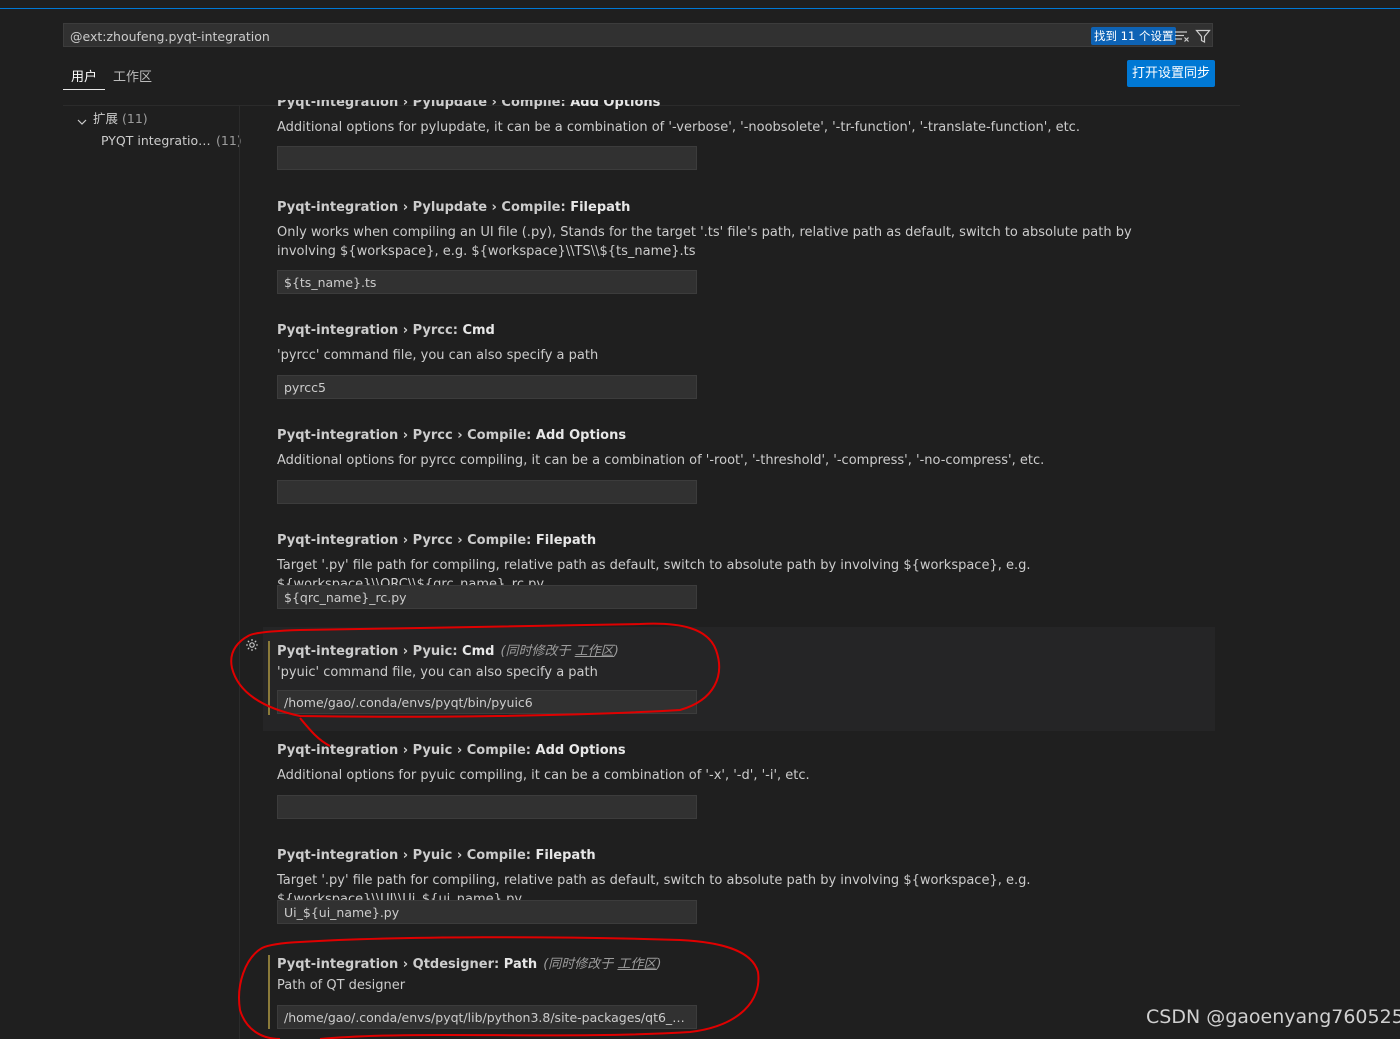 Image resolution: width=1400 pixels, height=1039 pixels. What do you see at coordinates (1203, 36) in the screenshot?
I see `filter-icon` at bounding box center [1203, 36].